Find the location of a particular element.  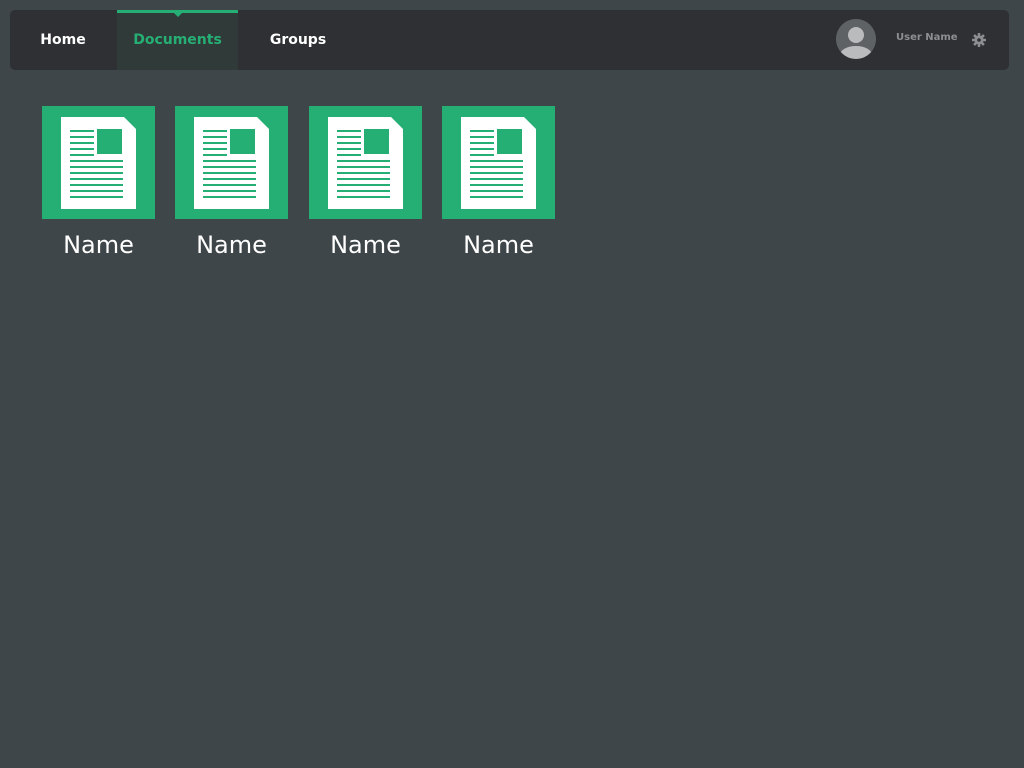

active-tab-indicator is located at coordinates (177, 15).